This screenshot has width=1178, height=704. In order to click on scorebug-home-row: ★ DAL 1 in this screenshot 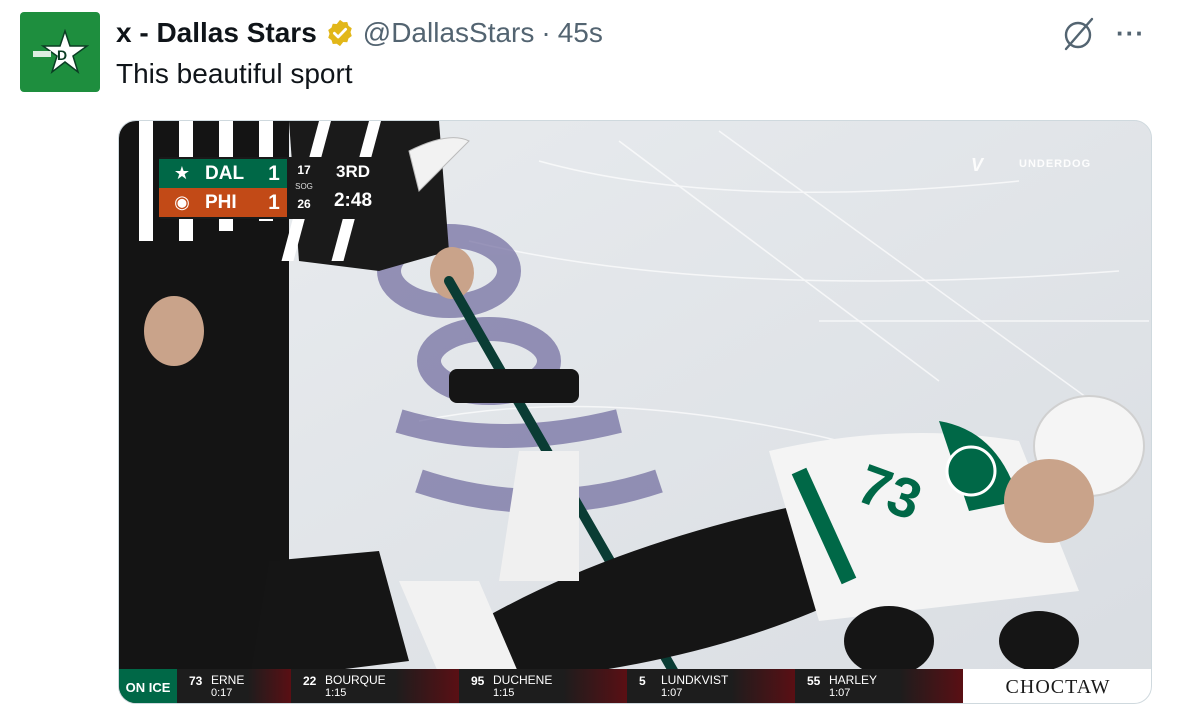, I will do `click(223, 173)`.